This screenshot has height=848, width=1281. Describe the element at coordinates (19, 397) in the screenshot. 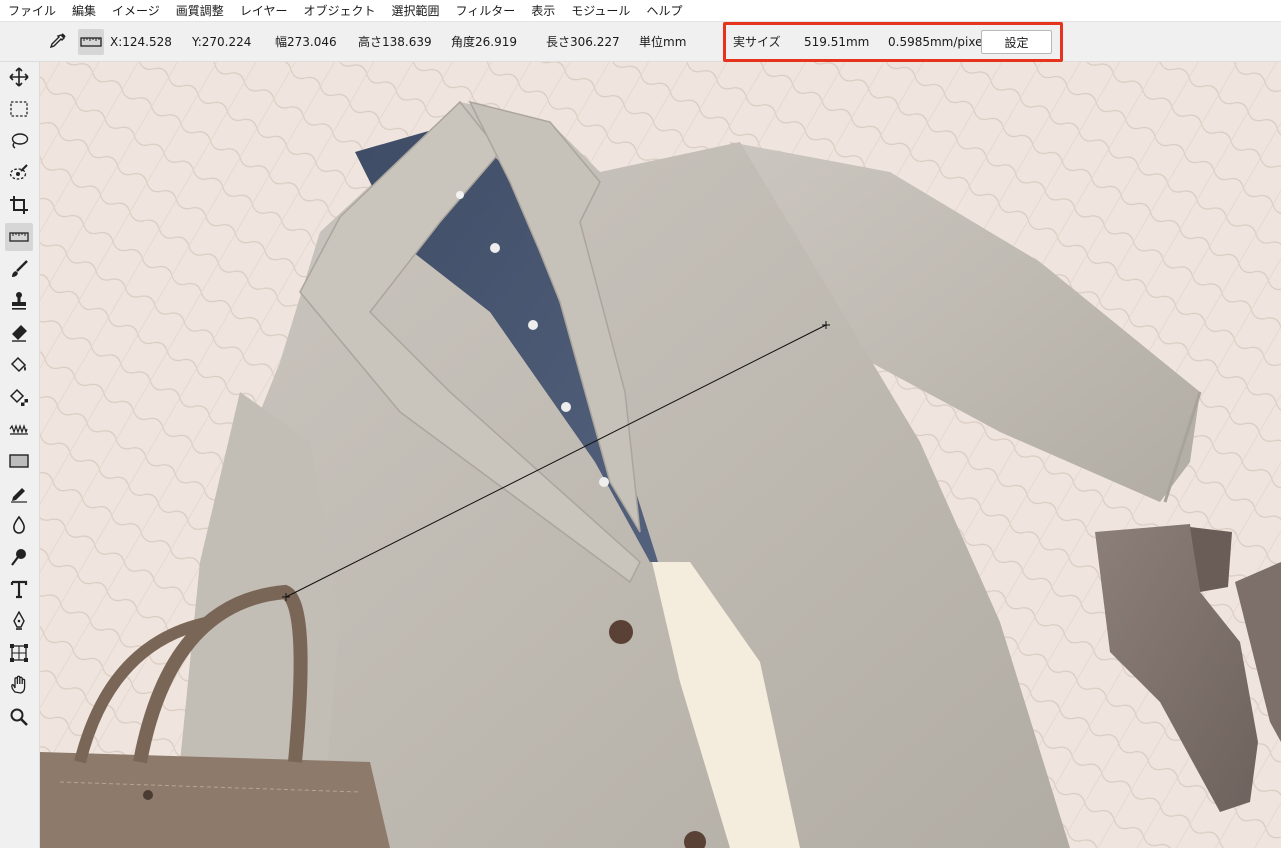

I see `gradient-fill-icon` at that location.